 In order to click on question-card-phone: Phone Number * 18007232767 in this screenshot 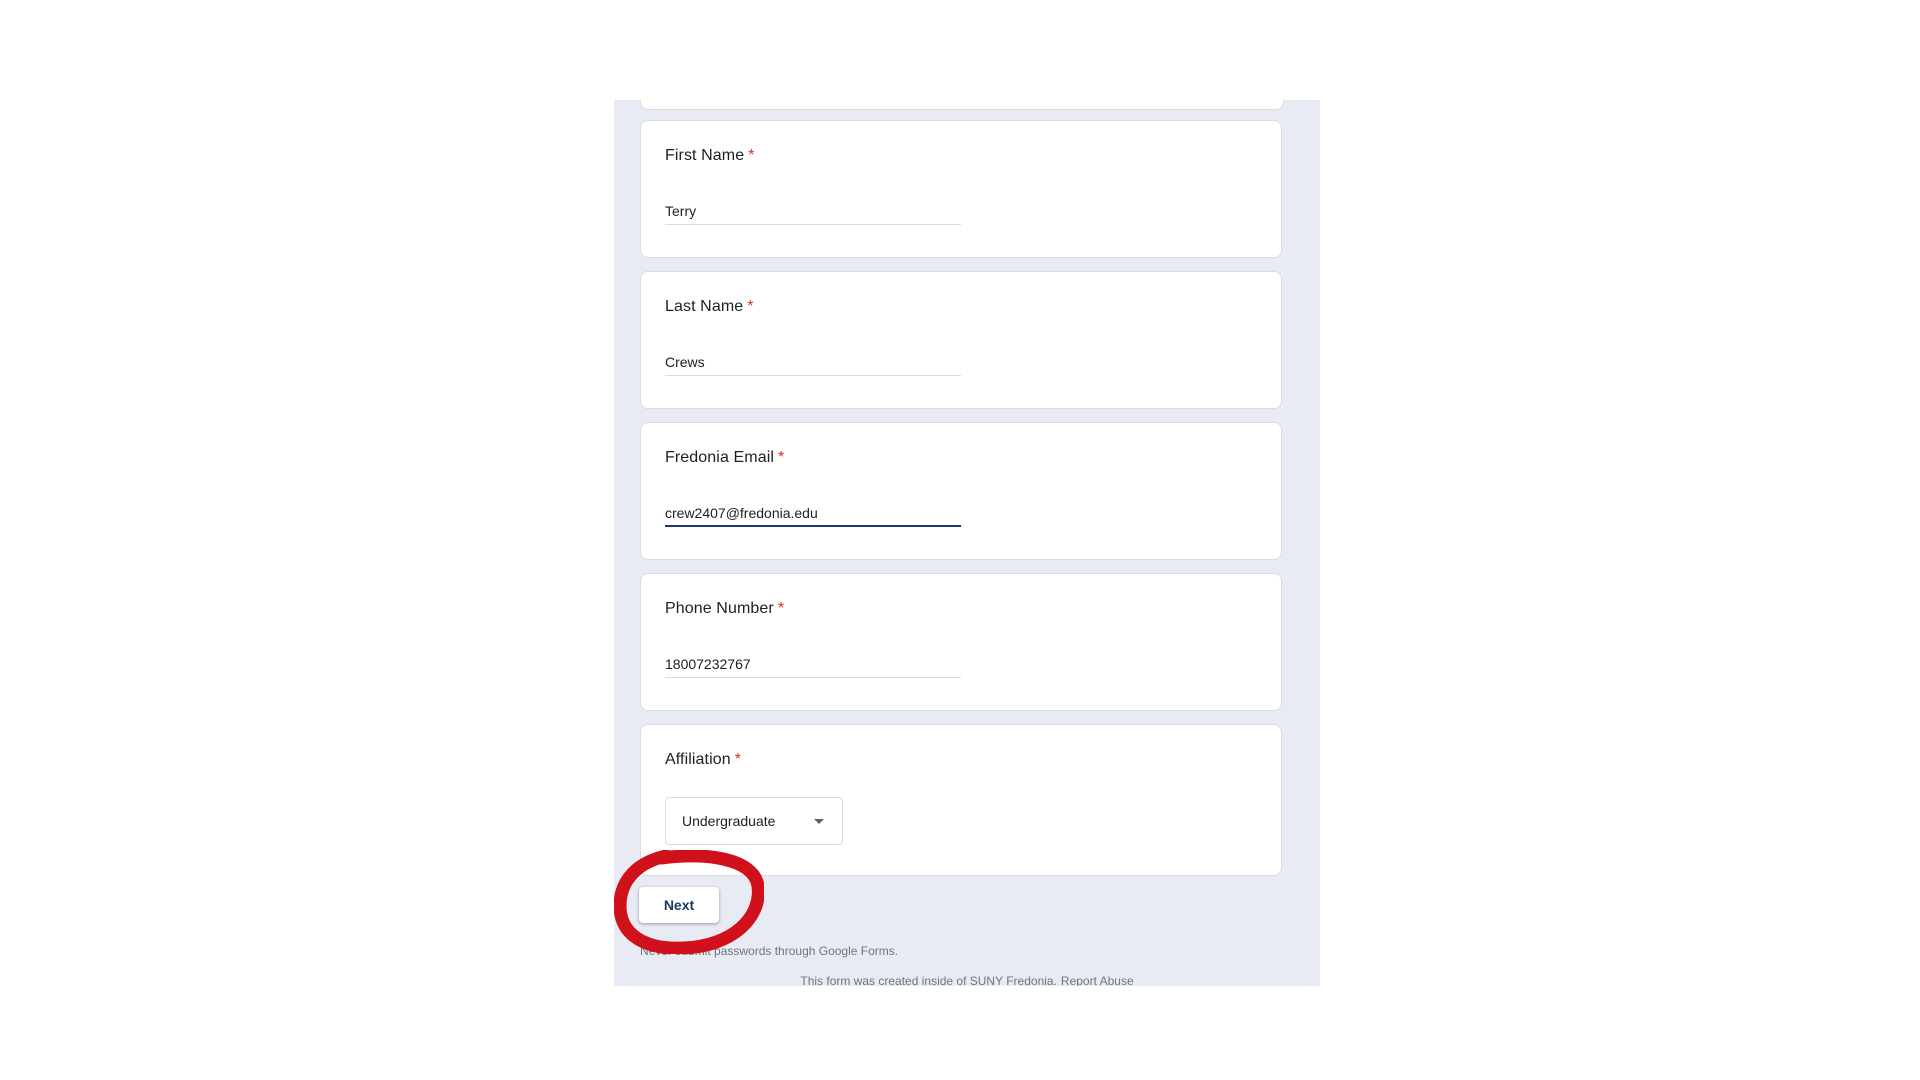, I will do `click(961, 642)`.